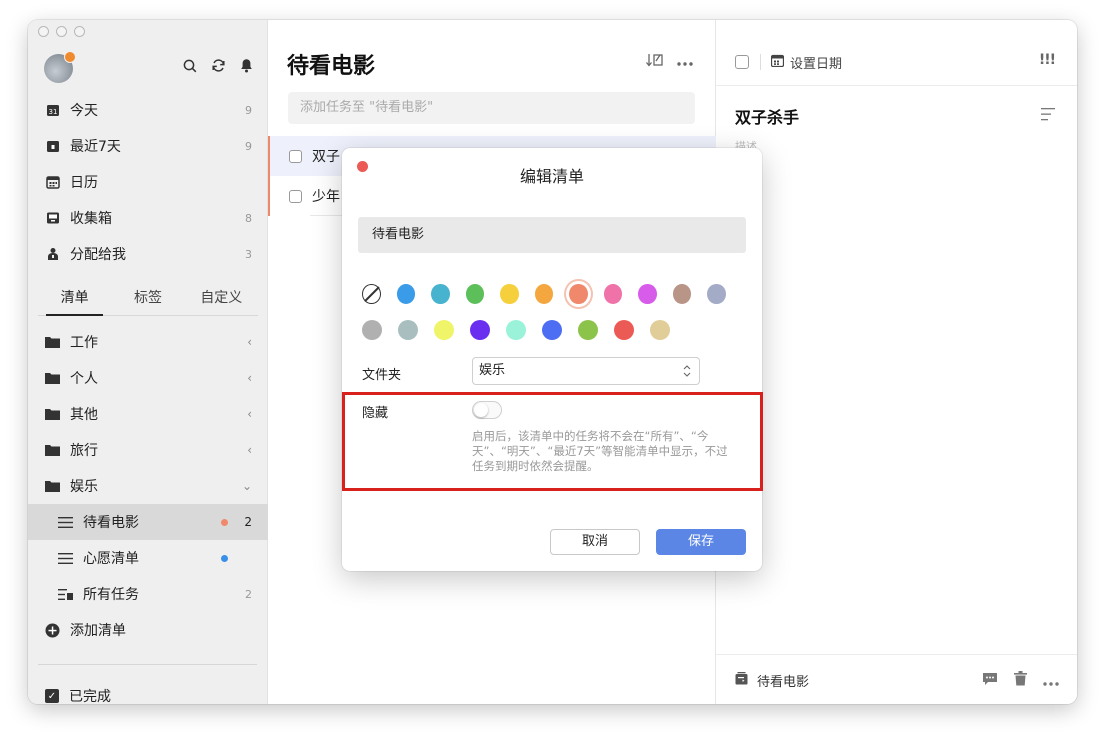 This screenshot has height=740, width=1105. I want to click on folder-item-entertainment: 娱乐 ⌄, so click(148, 486).